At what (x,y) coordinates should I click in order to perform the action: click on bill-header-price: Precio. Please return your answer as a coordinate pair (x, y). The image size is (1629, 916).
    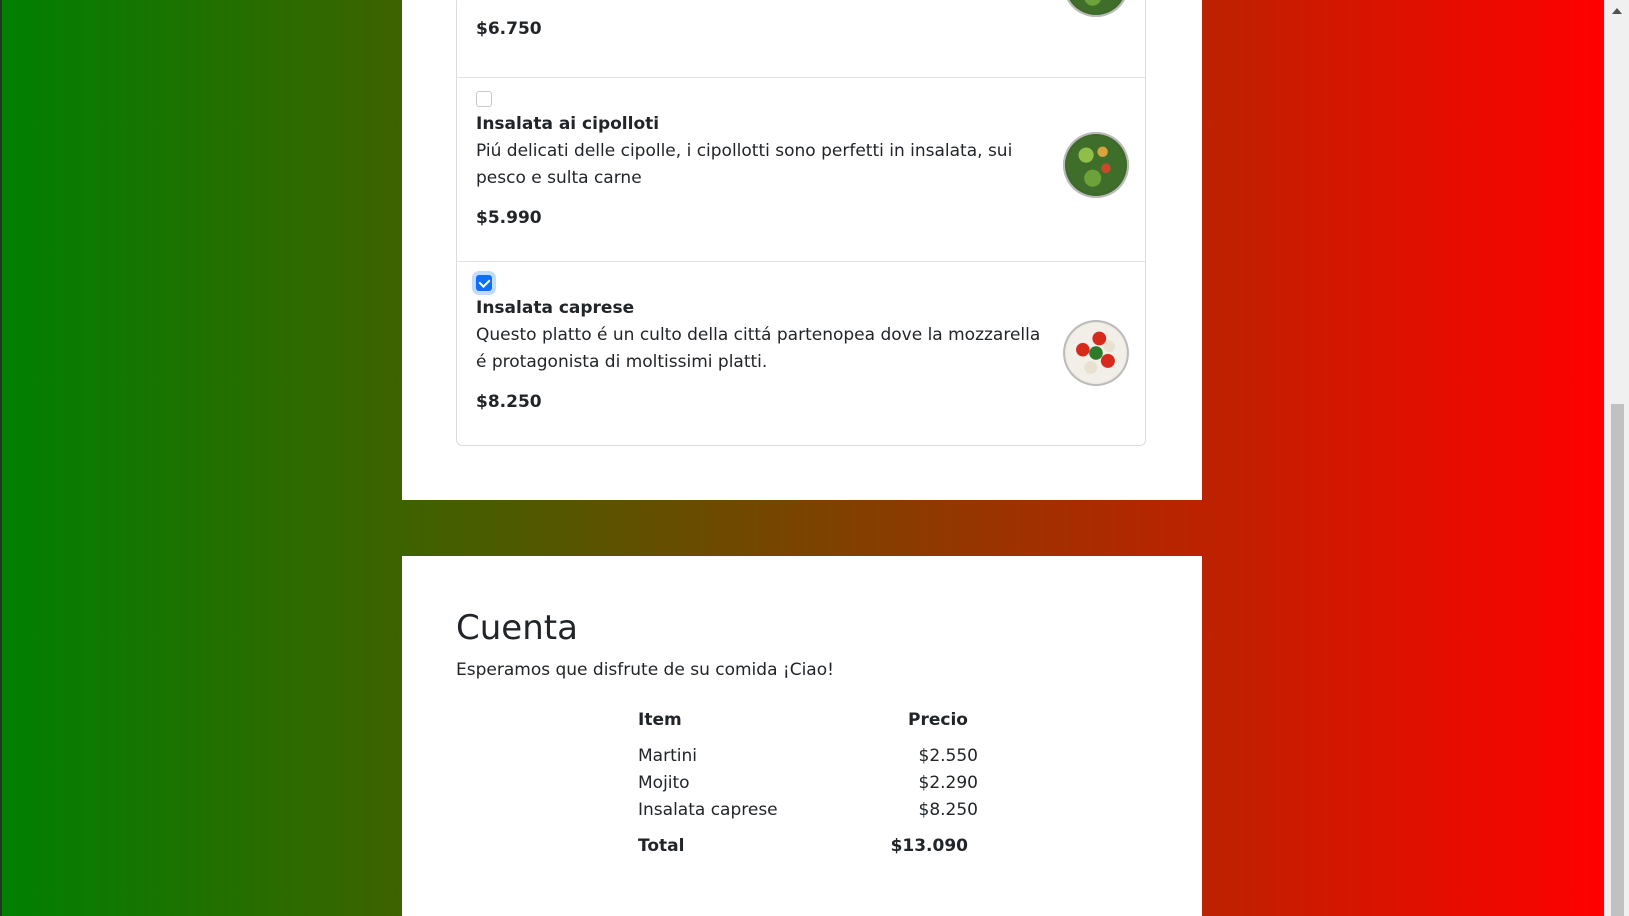
    Looking at the image, I should click on (938, 720).